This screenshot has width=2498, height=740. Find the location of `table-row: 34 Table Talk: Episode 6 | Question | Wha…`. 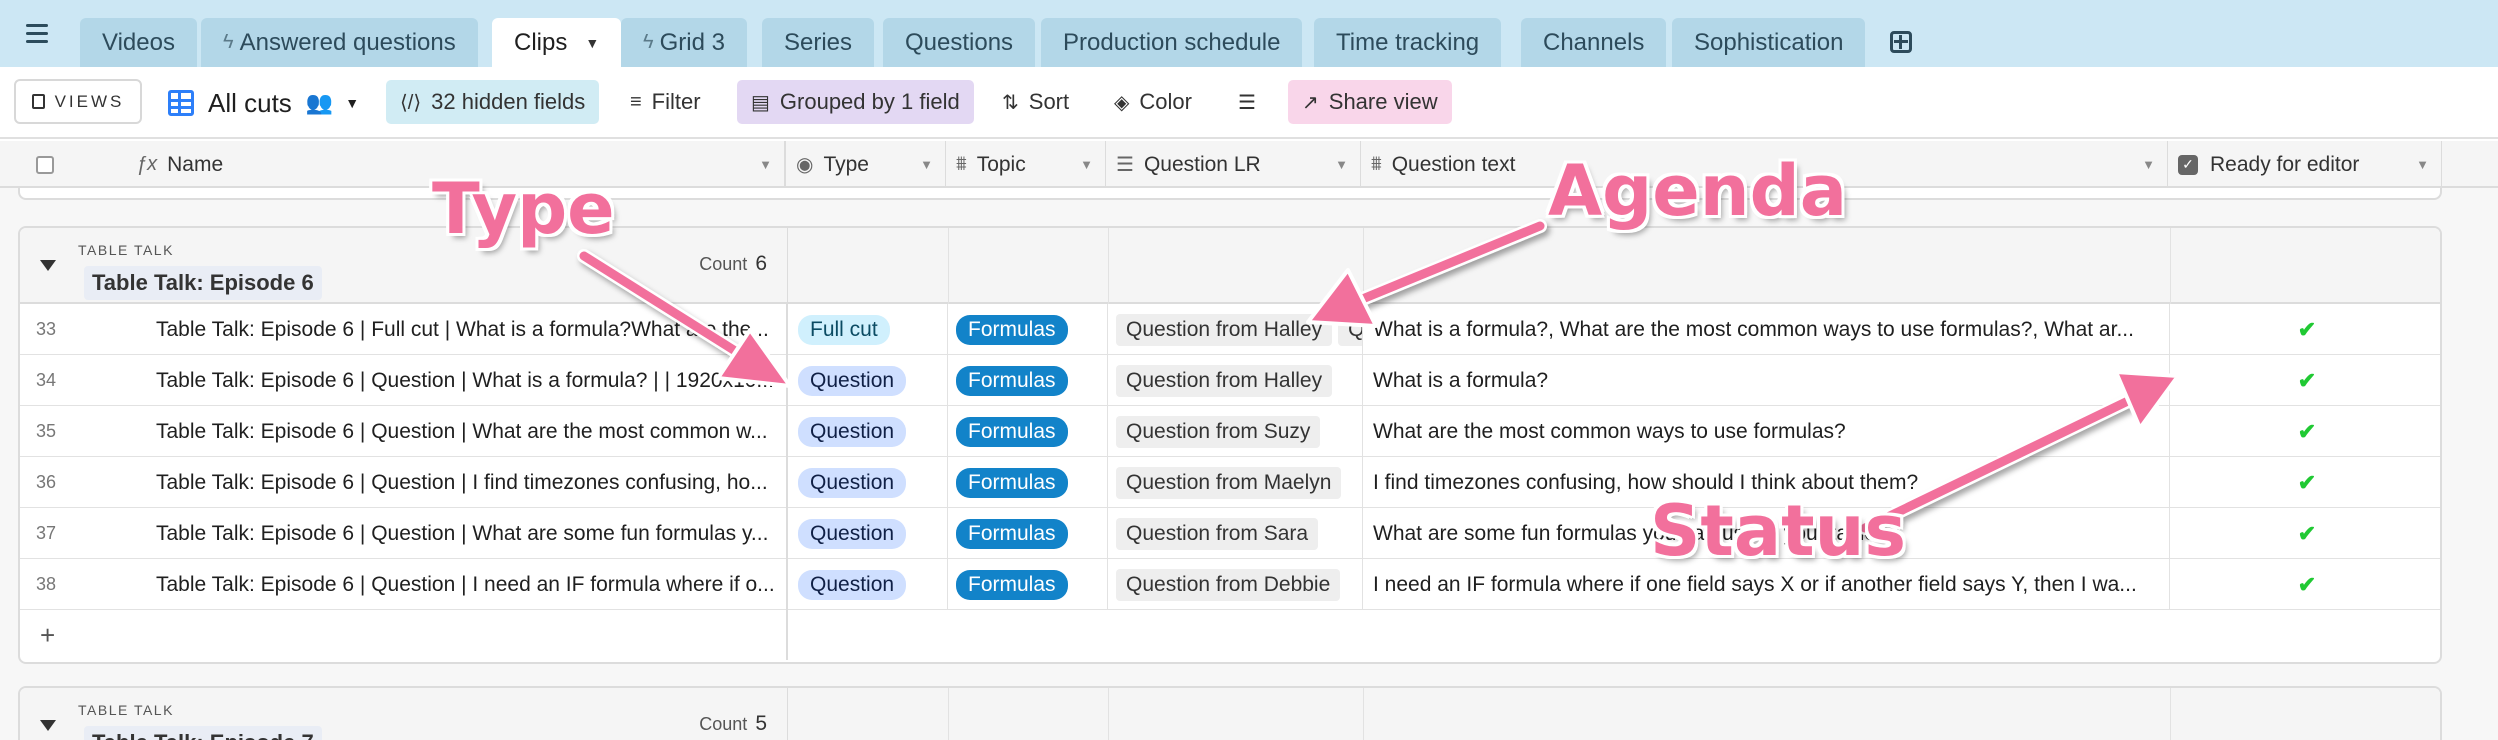

table-row: 34 Table Talk: Episode 6 | Question | Wha… is located at coordinates (1230, 380).